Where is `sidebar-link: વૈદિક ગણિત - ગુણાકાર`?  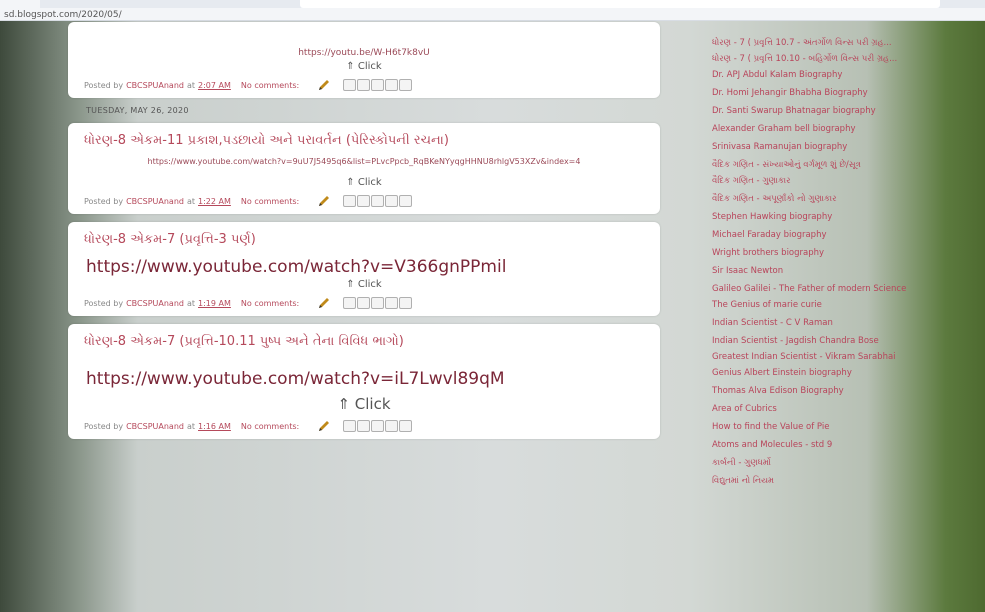 sidebar-link: વૈદિક ગણિત - ગુણાકાર is located at coordinates (832, 181).